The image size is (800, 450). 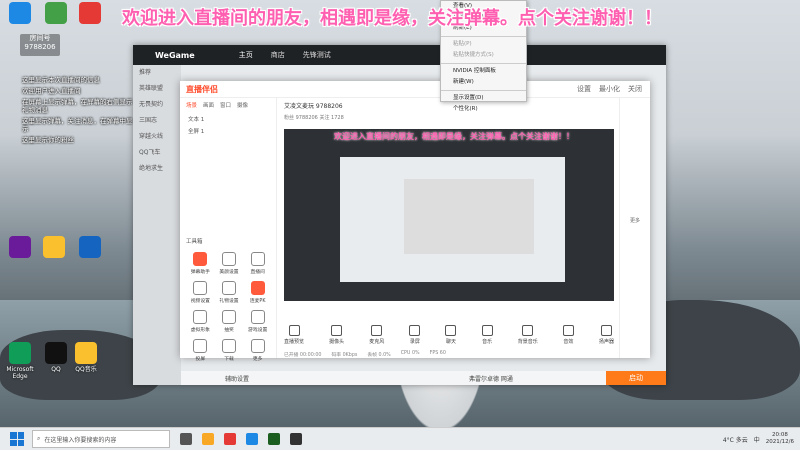 What do you see at coordinates (246, 55) in the screenshot?
I see `wegame-nav-0: 主页` at bounding box center [246, 55].